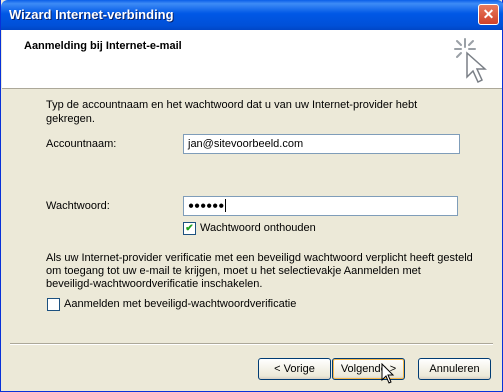  Describe the element at coordinates (454, 369) in the screenshot. I see `cancel-button: Annuleren` at that location.